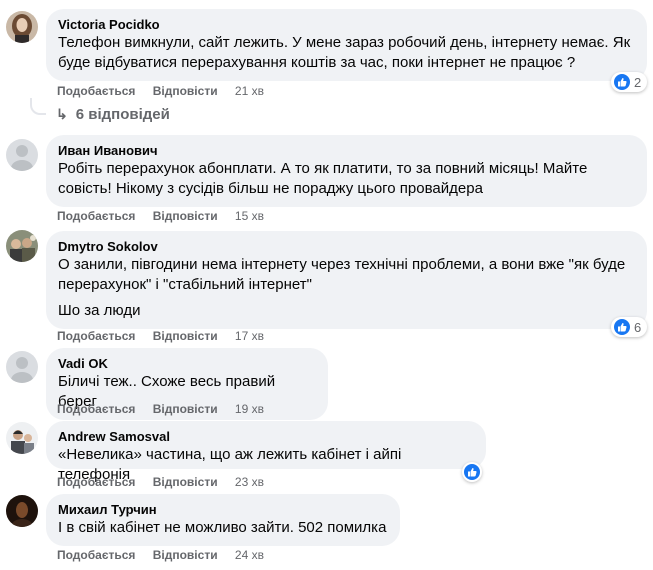 Image resolution: width=653 pixels, height=570 pixels. What do you see at coordinates (38, 106) in the screenshot?
I see `thread-connector` at bounding box center [38, 106].